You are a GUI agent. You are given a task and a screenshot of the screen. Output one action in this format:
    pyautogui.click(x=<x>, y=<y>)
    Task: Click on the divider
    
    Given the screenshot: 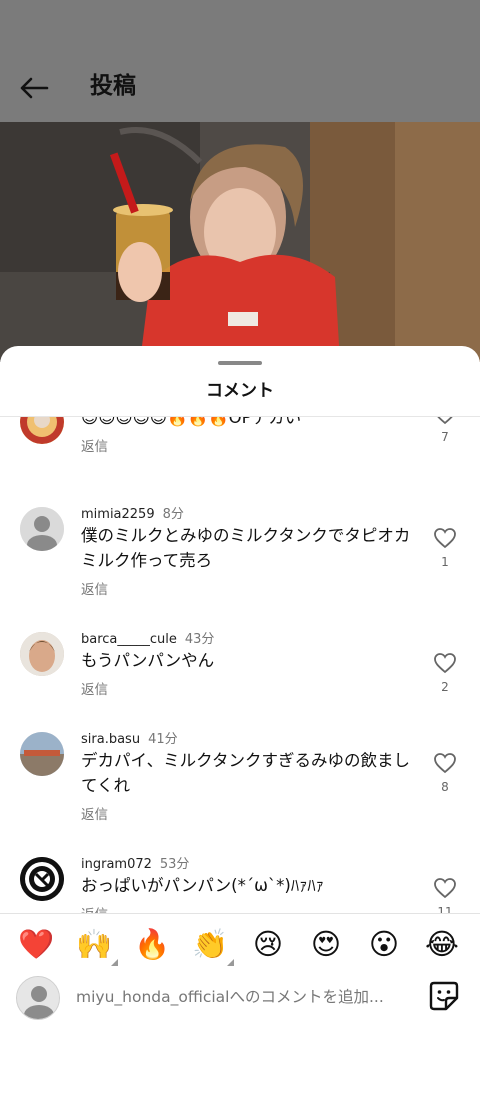 What is the action you would take?
    pyautogui.click(x=240, y=913)
    